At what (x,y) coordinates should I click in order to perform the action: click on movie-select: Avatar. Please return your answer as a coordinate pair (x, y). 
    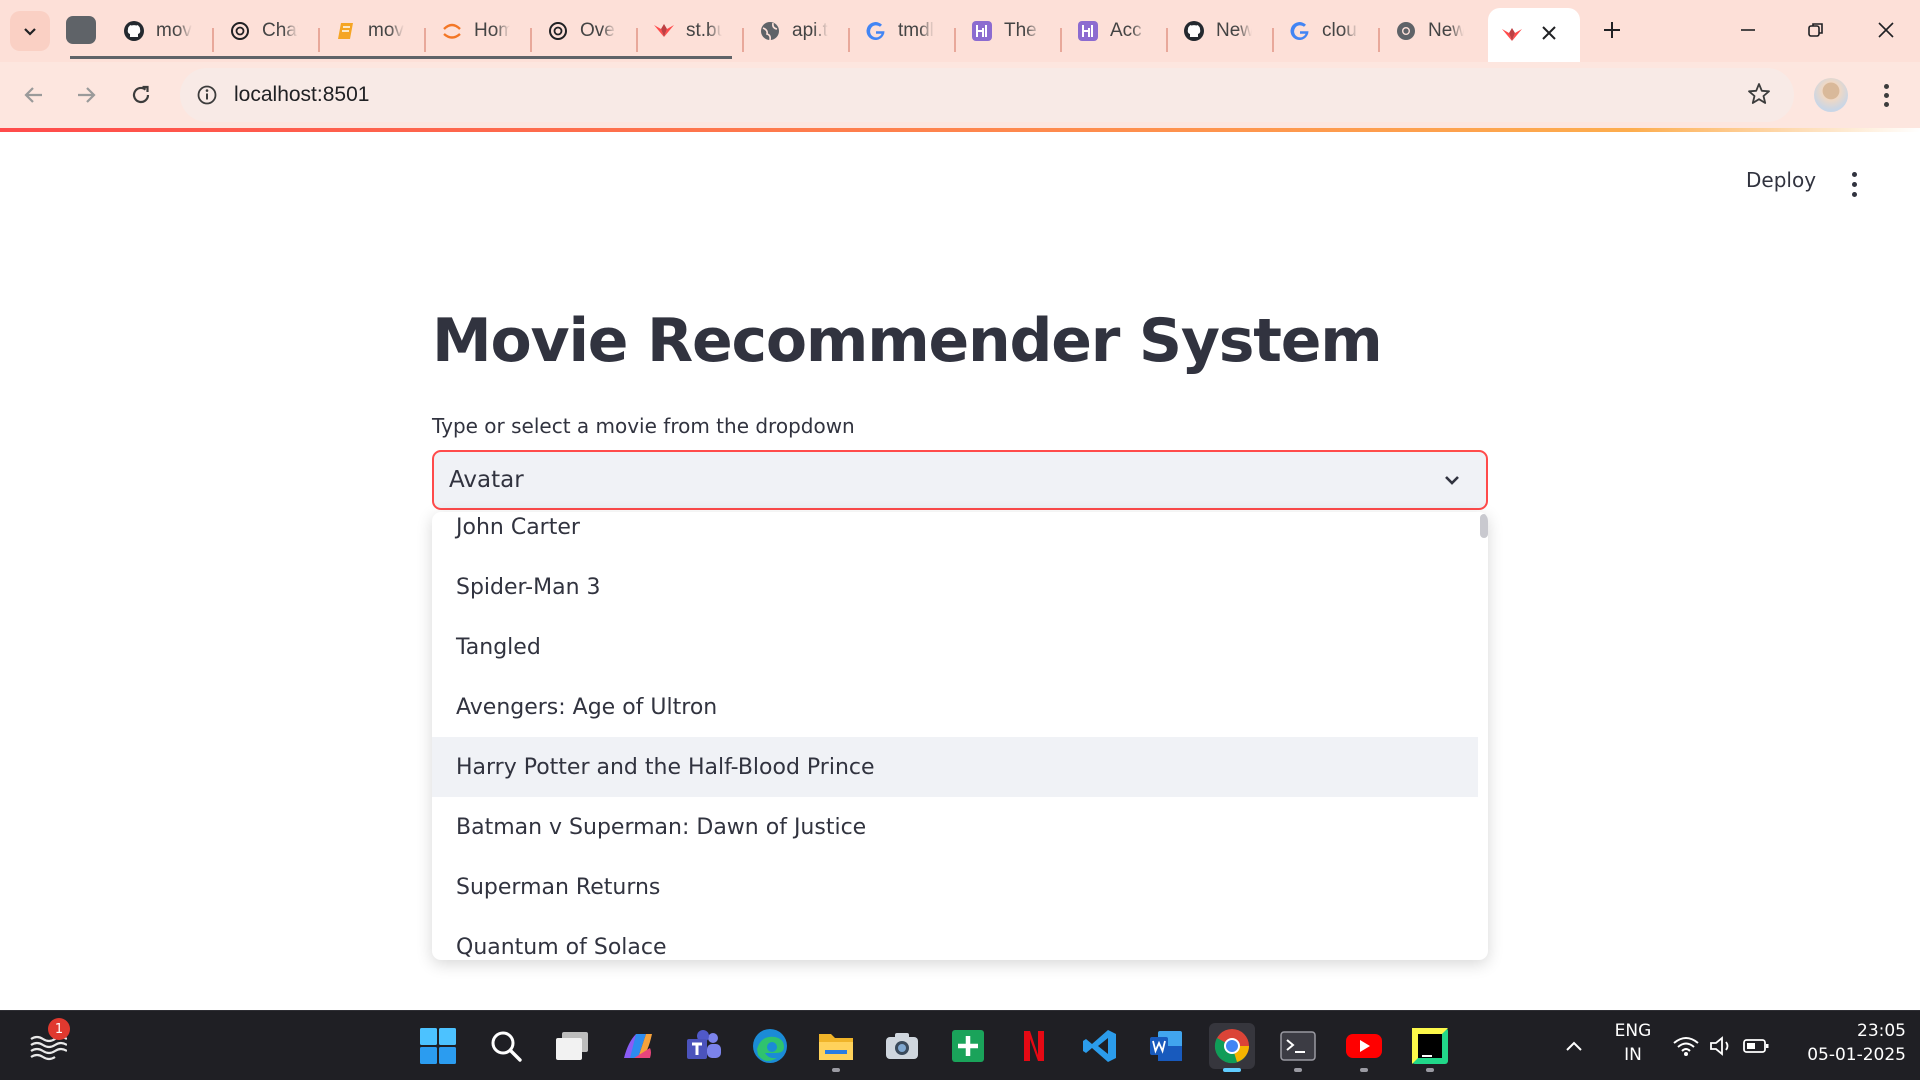
    Looking at the image, I should click on (960, 480).